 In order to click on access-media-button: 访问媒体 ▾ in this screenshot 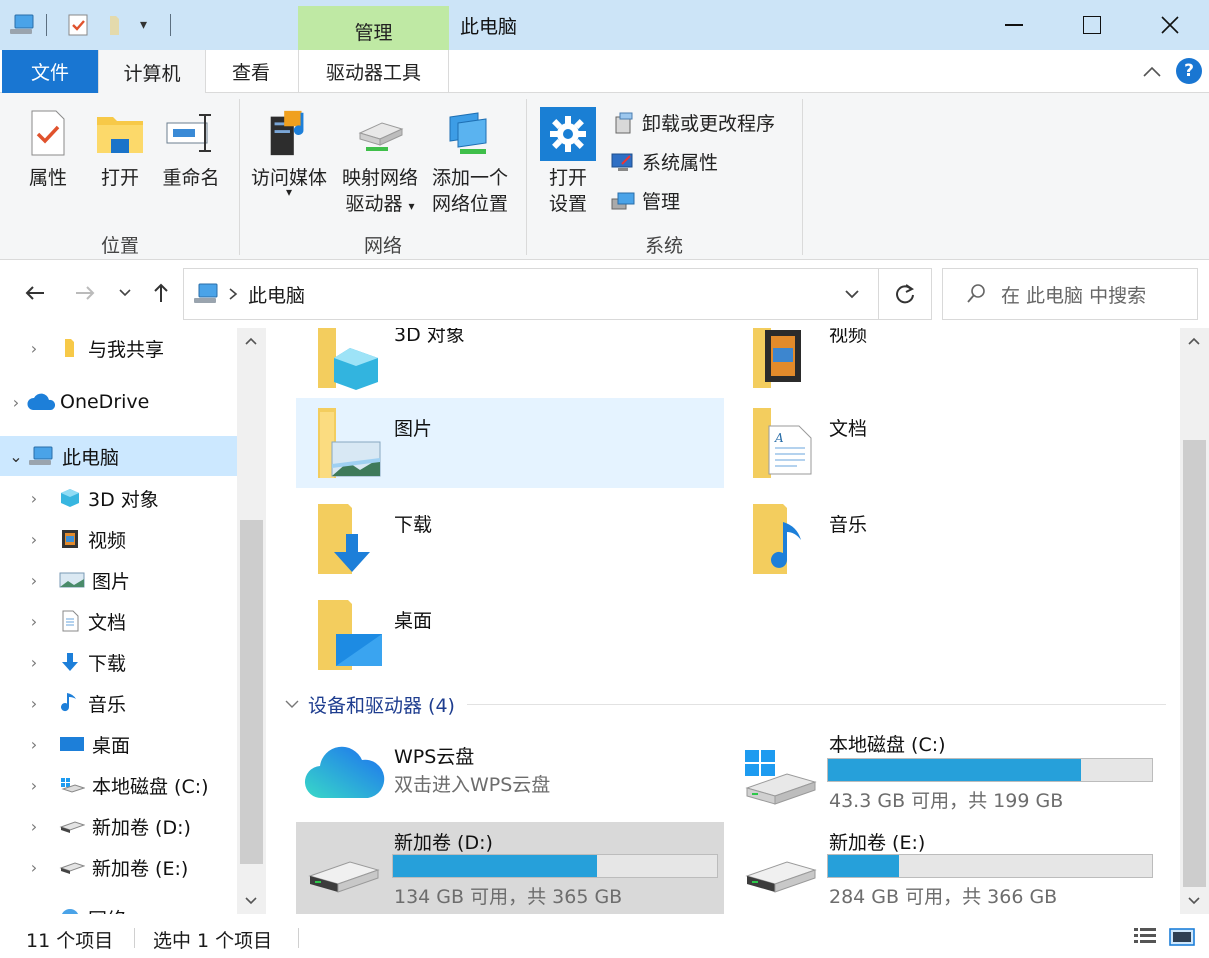, I will do `click(289, 152)`.